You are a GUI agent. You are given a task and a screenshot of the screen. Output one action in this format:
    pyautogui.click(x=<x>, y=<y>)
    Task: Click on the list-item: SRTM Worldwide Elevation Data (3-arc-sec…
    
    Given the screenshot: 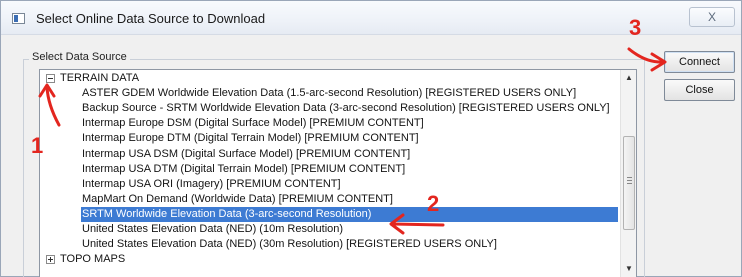 What is the action you would take?
    pyautogui.click(x=330, y=214)
    